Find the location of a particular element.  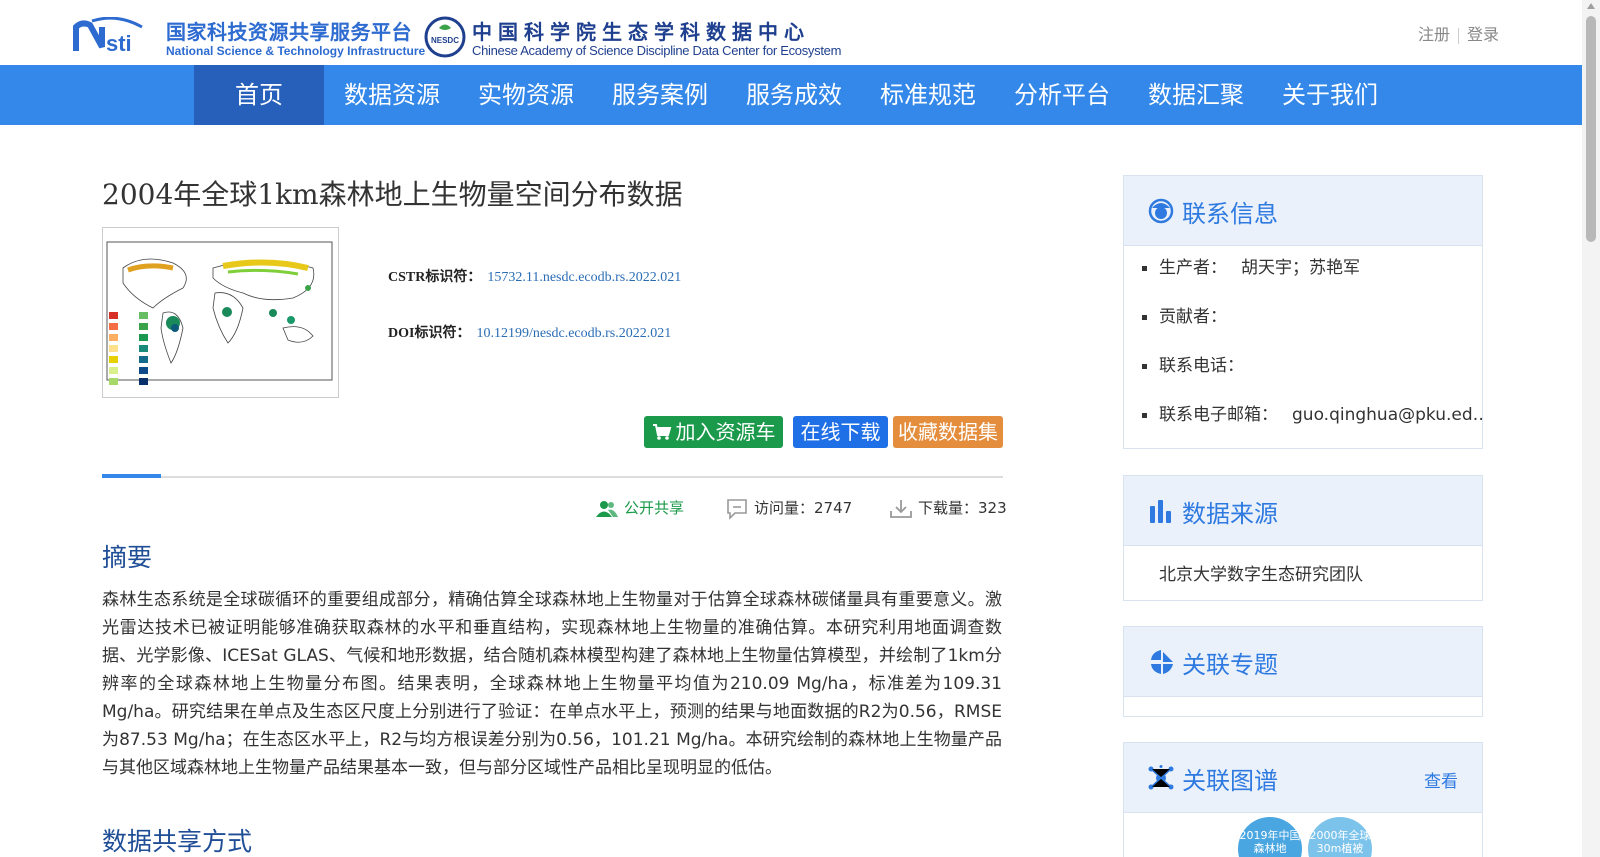

doi-row: DOI标识符： 10.12199/nesdc.ecodb.rs.2022.021 is located at coordinates (529, 332).